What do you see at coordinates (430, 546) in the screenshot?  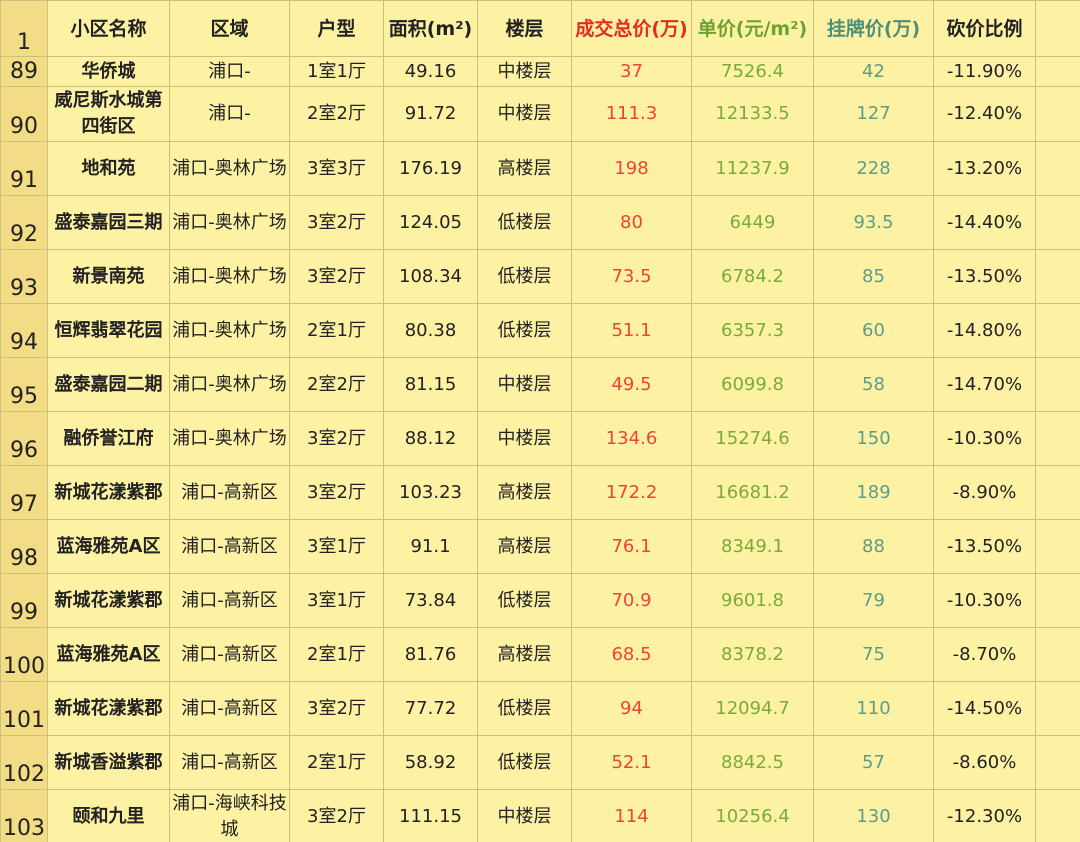 I see `cell-area: 91.1` at bounding box center [430, 546].